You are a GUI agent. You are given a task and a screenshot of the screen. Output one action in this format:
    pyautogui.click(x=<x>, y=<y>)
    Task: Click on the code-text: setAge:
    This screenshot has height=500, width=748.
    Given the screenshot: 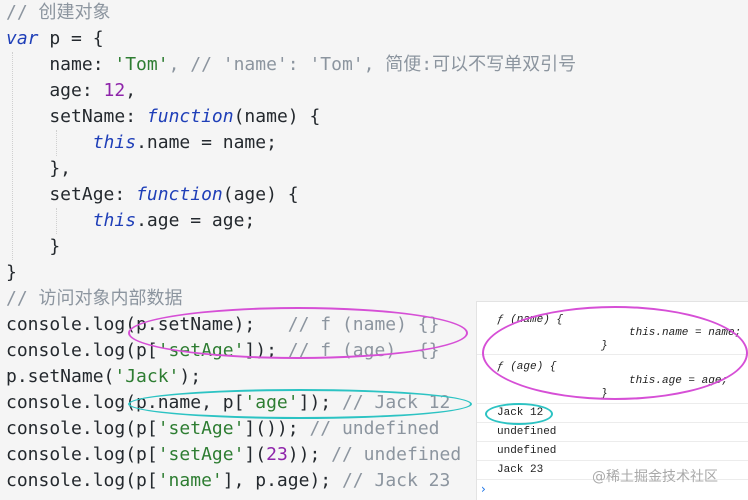 What is the action you would take?
    pyautogui.click(x=71, y=194)
    